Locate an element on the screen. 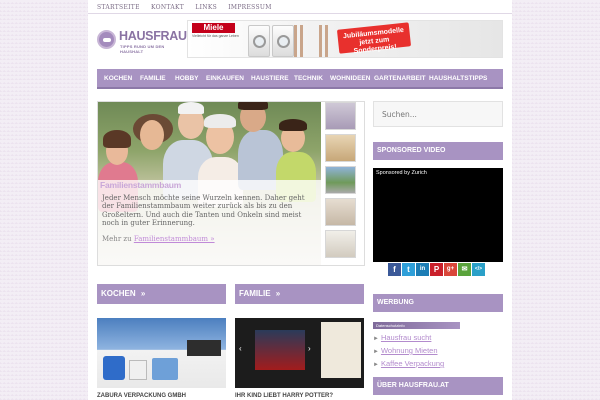 The width and height of the screenshot is (600, 400). slider-more: Mehr zu Familienstammbaum » is located at coordinates (158, 239).